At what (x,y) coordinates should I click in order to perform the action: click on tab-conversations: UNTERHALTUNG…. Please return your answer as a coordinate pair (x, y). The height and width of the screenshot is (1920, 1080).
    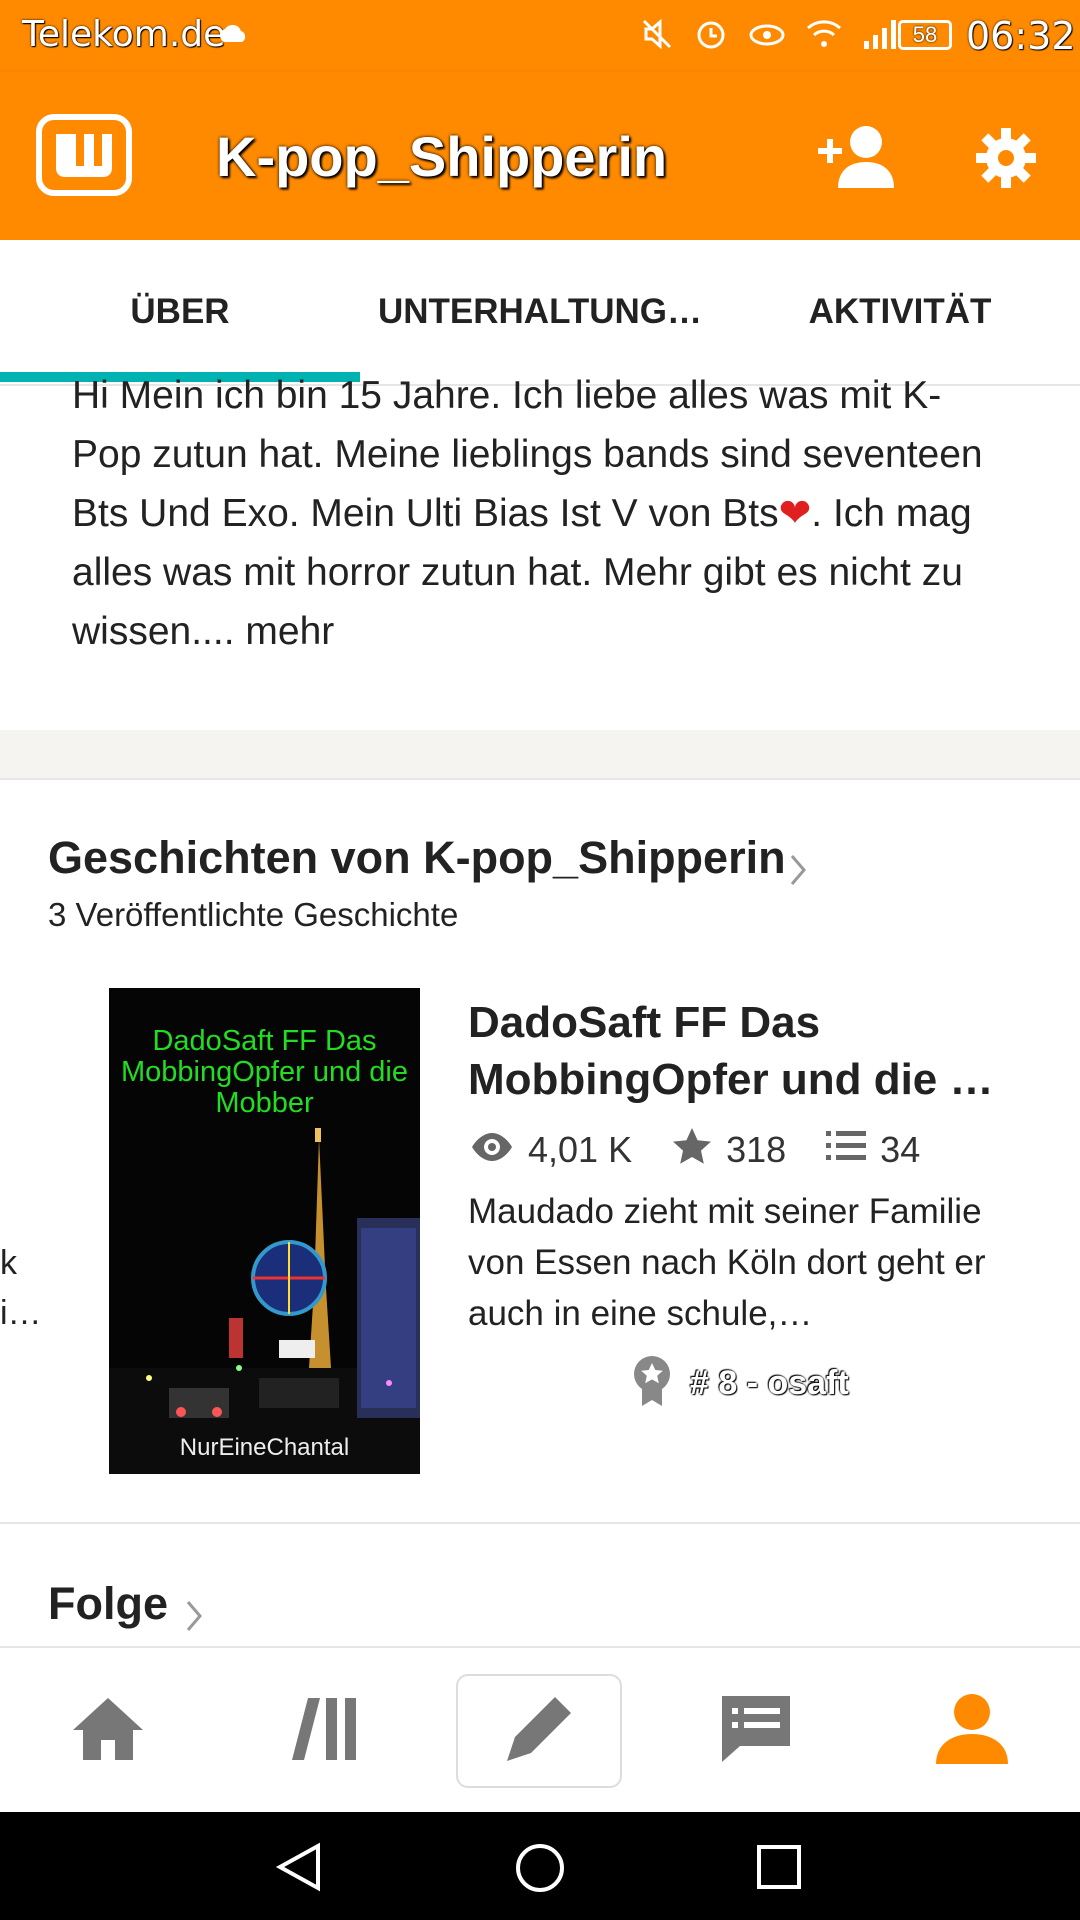
    Looking at the image, I should click on (540, 312).